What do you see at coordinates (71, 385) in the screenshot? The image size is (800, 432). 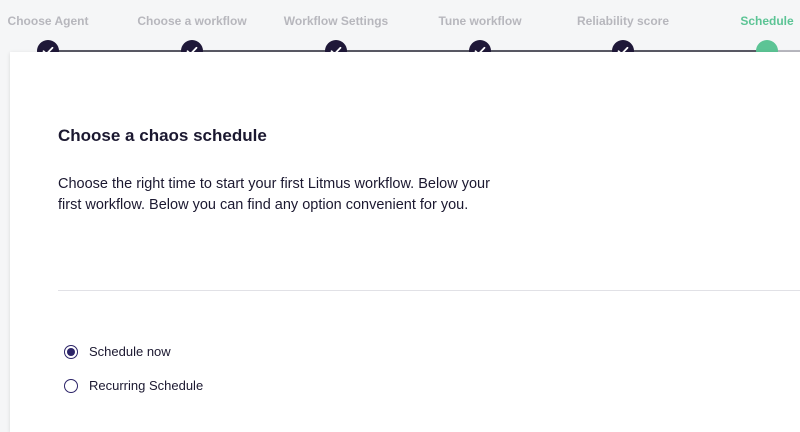 I see `recurring-schedule-radio` at bounding box center [71, 385].